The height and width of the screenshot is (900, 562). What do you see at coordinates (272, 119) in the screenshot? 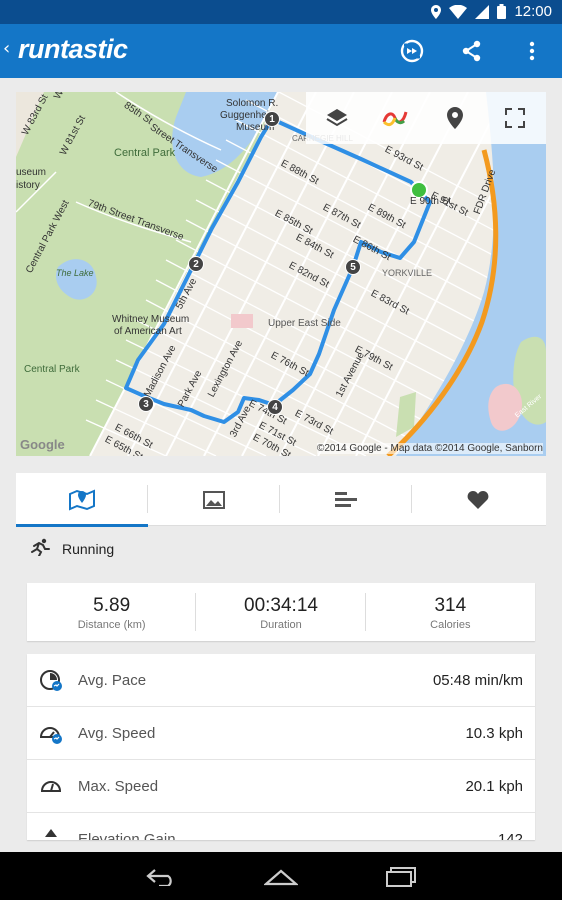
I see `route-marker: 1` at bounding box center [272, 119].